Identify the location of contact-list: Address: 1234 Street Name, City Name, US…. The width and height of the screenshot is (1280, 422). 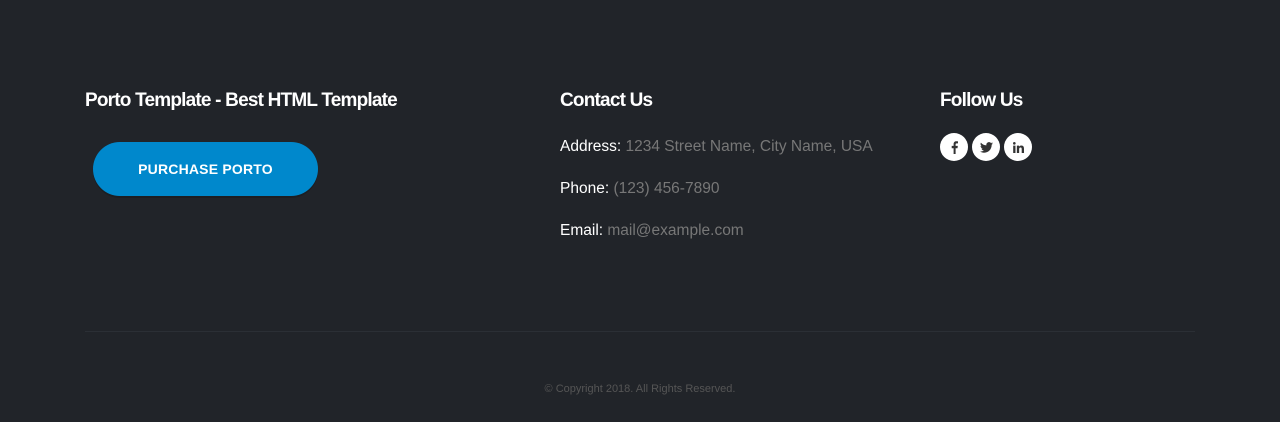
(716, 199).